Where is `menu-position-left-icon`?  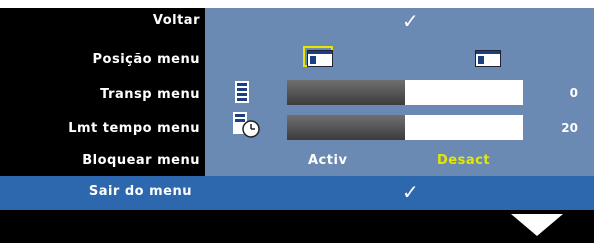
menu-position-left-icon is located at coordinates (320, 58).